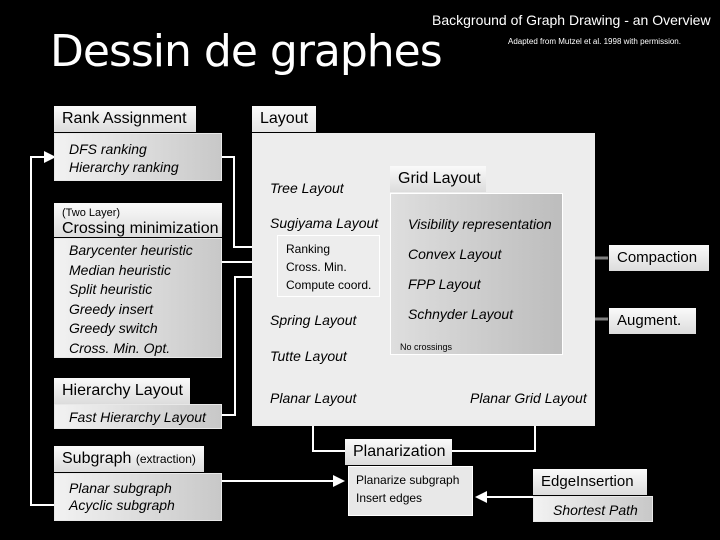 This screenshot has width=720, height=540. What do you see at coordinates (590, 482) in the screenshot?
I see `edge-insertion-header: EdgeInsertion` at bounding box center [590, 482].